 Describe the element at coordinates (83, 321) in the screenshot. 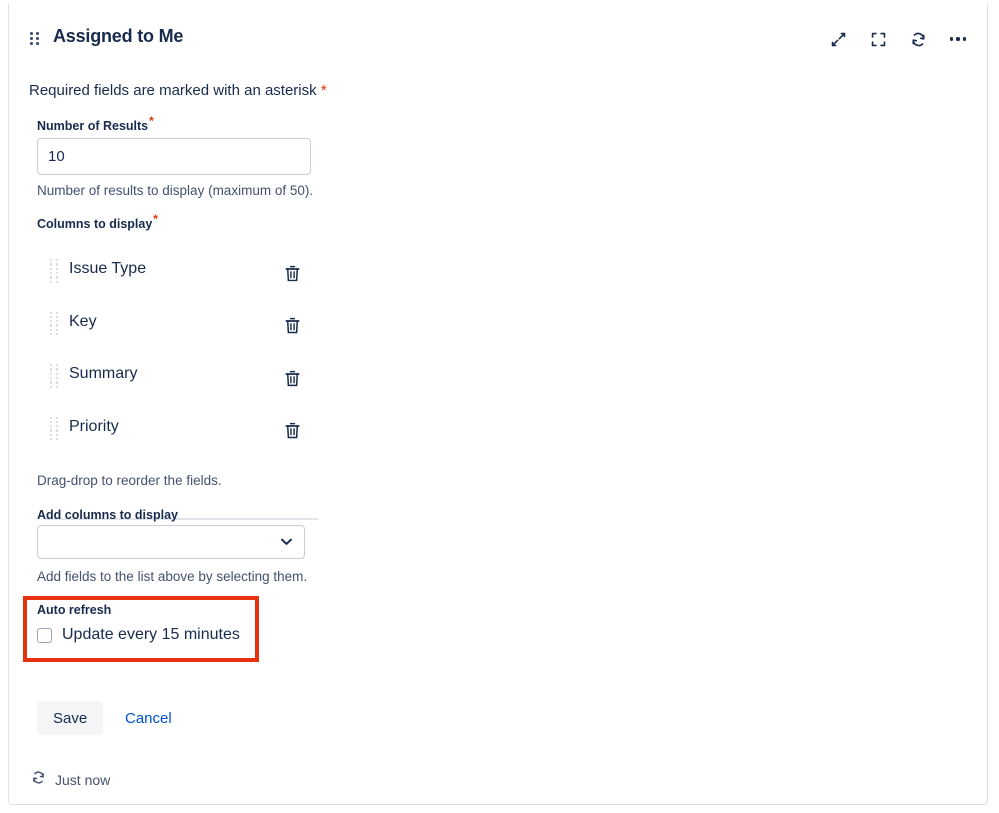

I see `column-name: Key` at that location.